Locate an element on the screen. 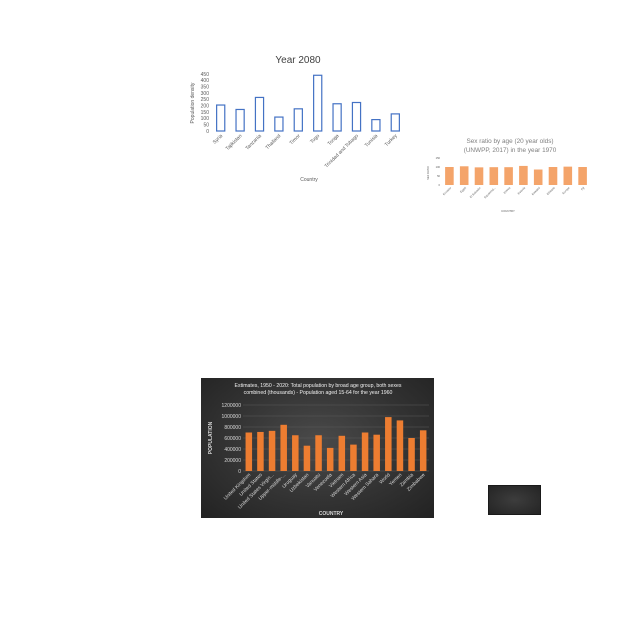  x-tick-label: Syria is located at coordinates (218, 139).